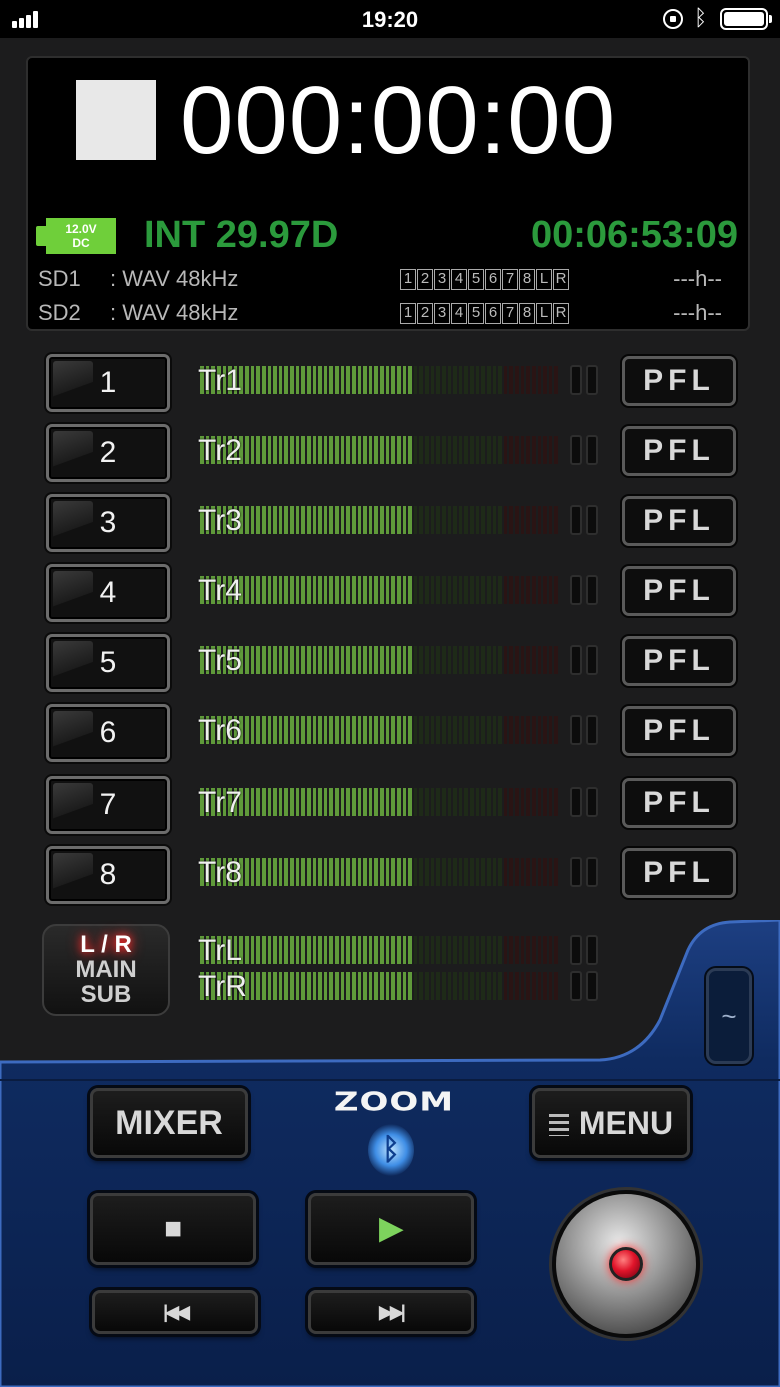 This screenshot has width=780, height=1387. What do you see at coordinates (108, 663) in the screenshot?
I see `track-button-5: 5` at bounding box center [108, 663].